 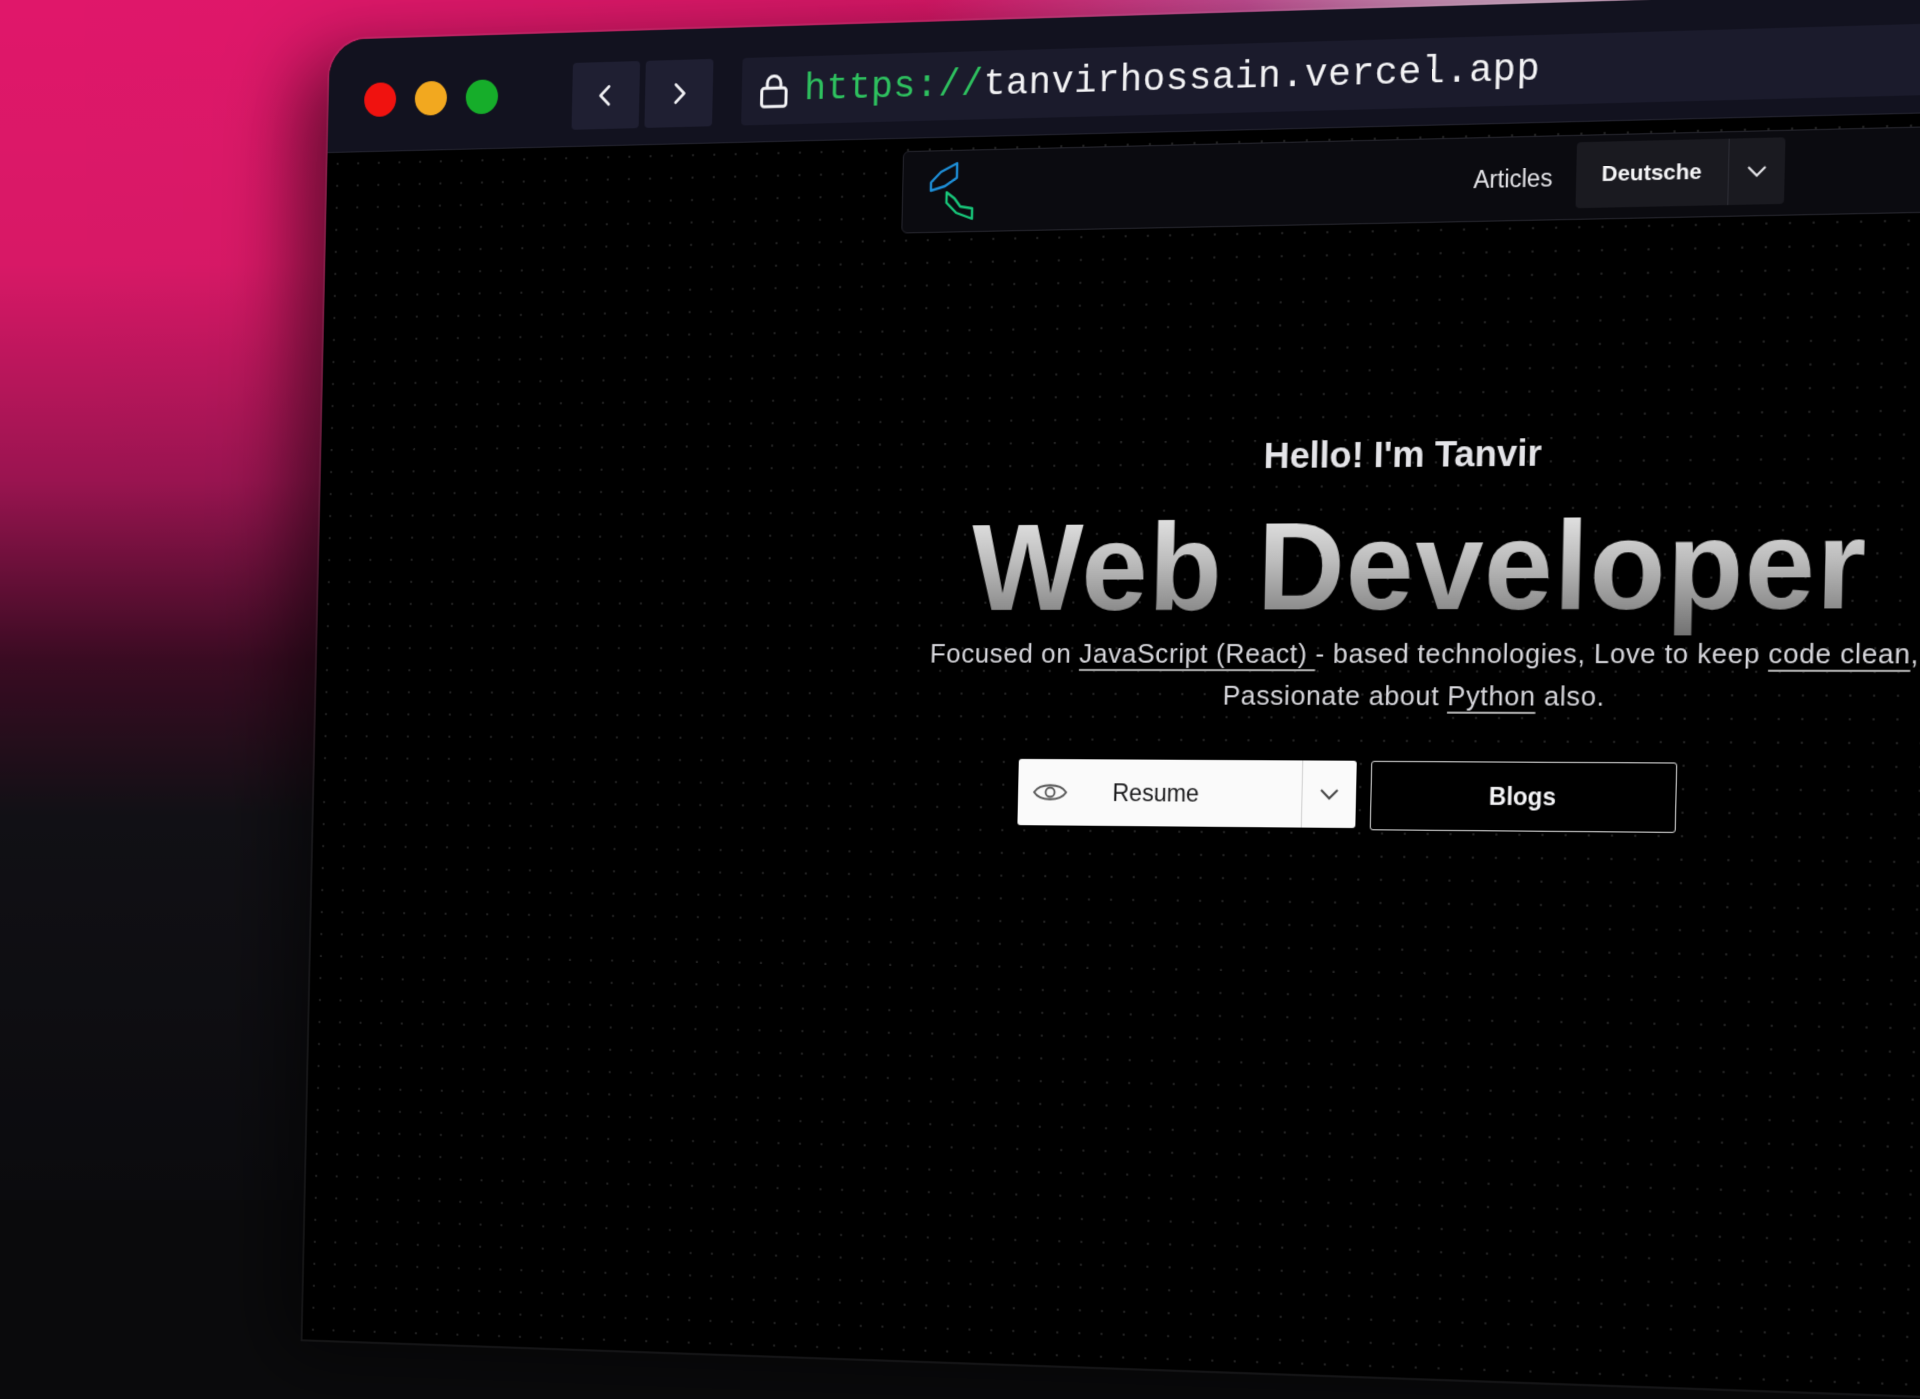 I want to click on resume-split-button: Resume, so click(x=1187, y=793).